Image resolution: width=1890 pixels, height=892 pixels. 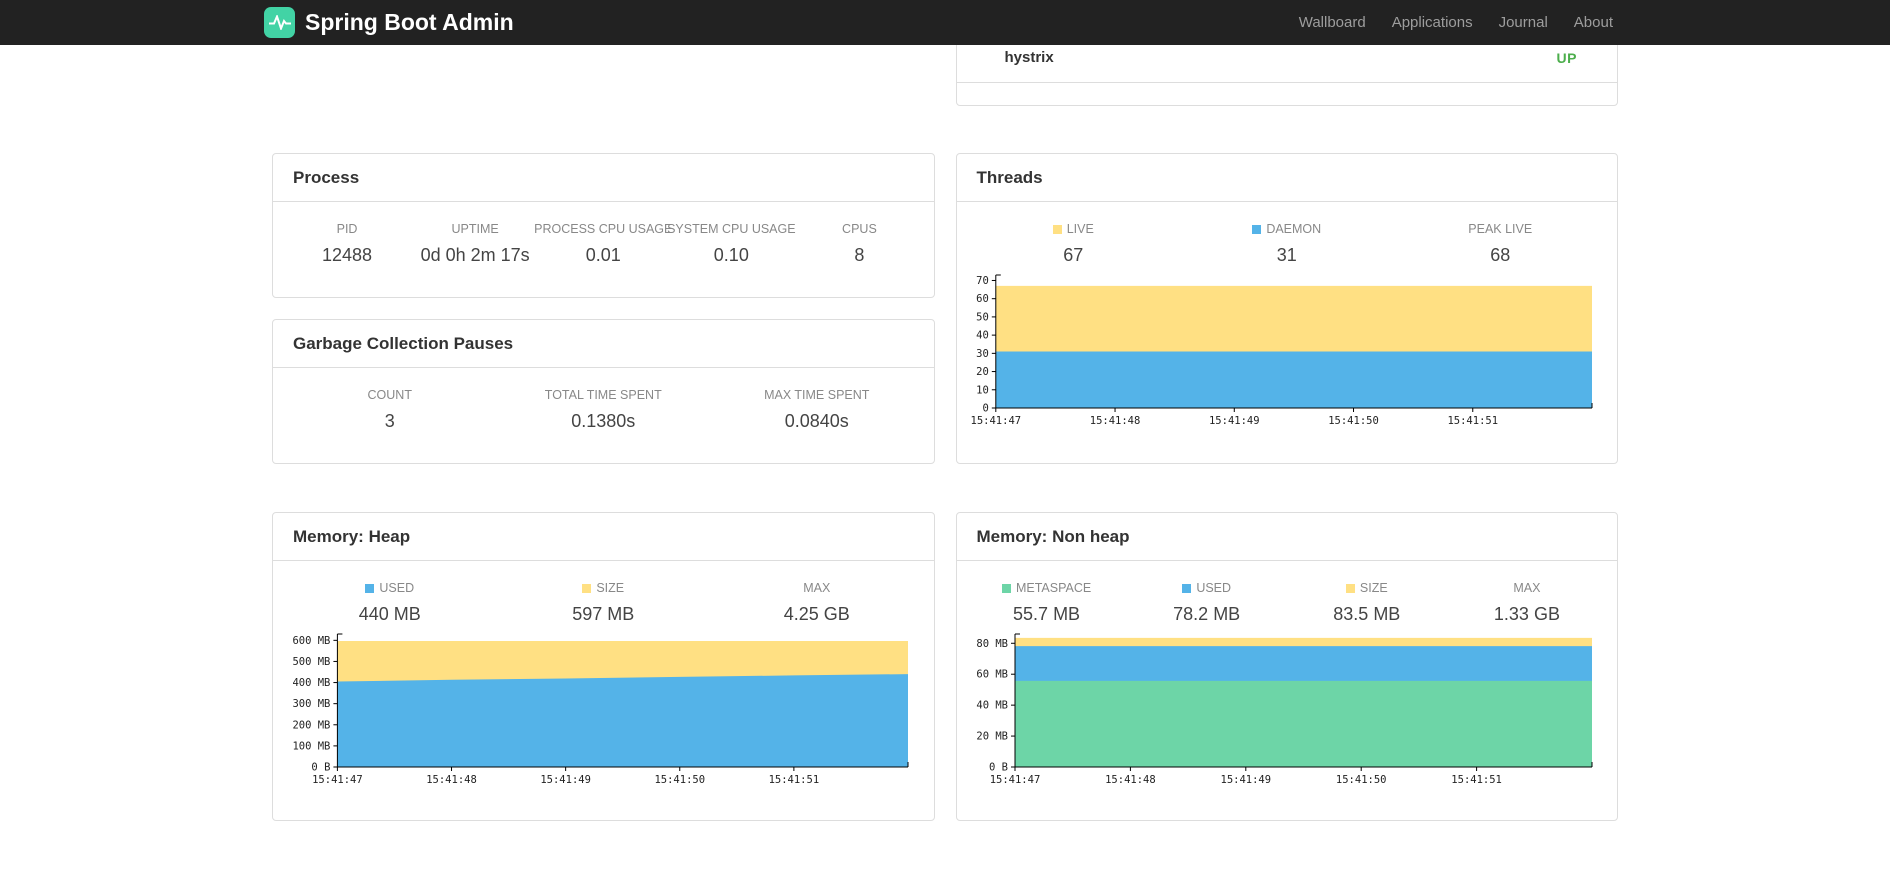 I want to click on svg-text: 60, so click(x=982, y=299).